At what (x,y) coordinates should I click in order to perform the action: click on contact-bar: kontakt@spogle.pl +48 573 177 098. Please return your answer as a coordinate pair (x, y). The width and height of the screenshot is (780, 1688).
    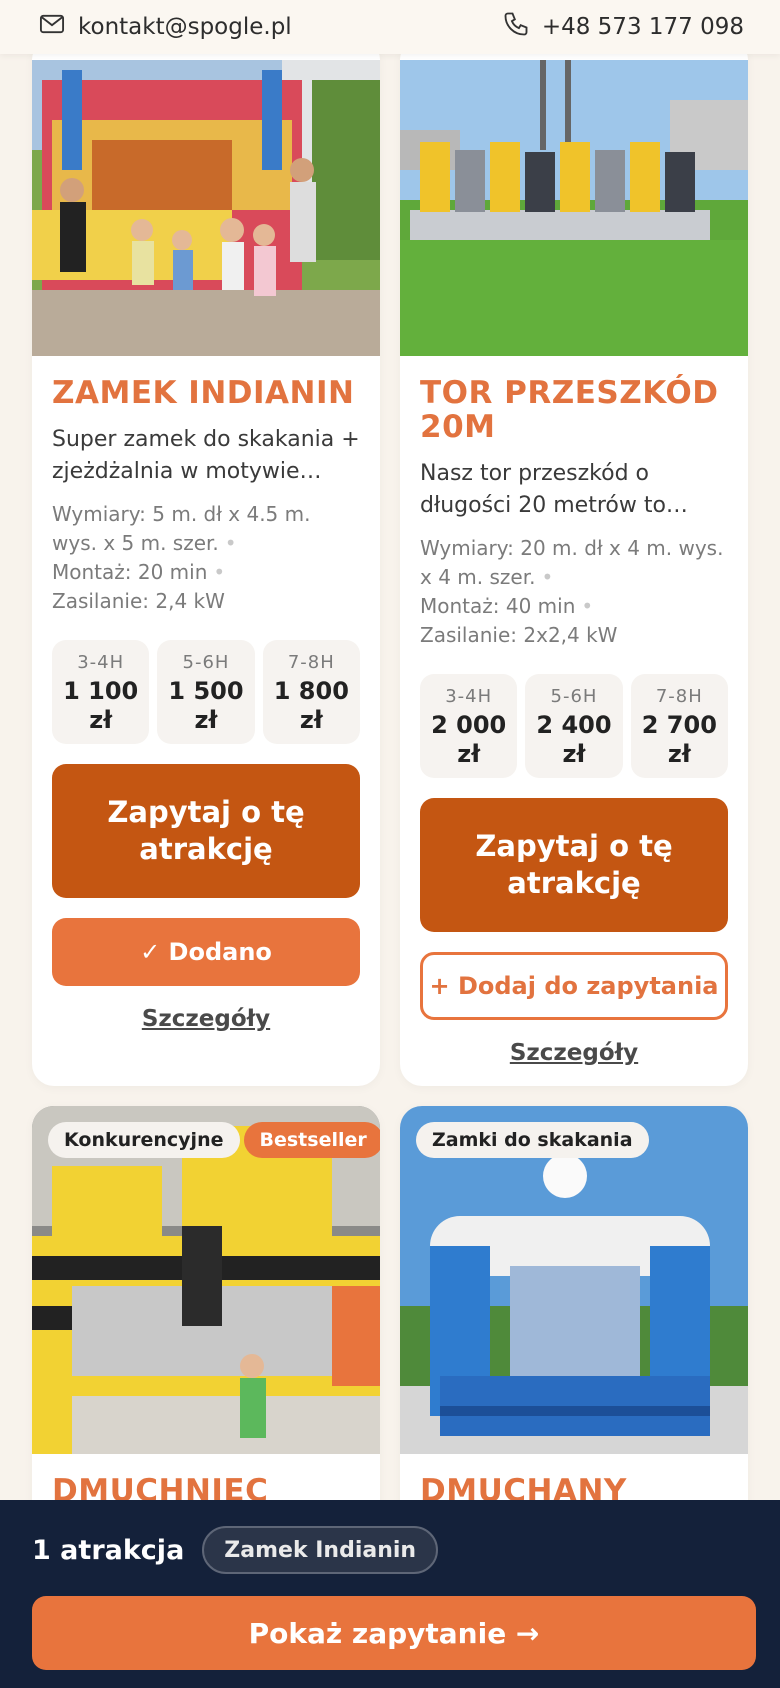
    Looking at the image, I should click on (390, 27).